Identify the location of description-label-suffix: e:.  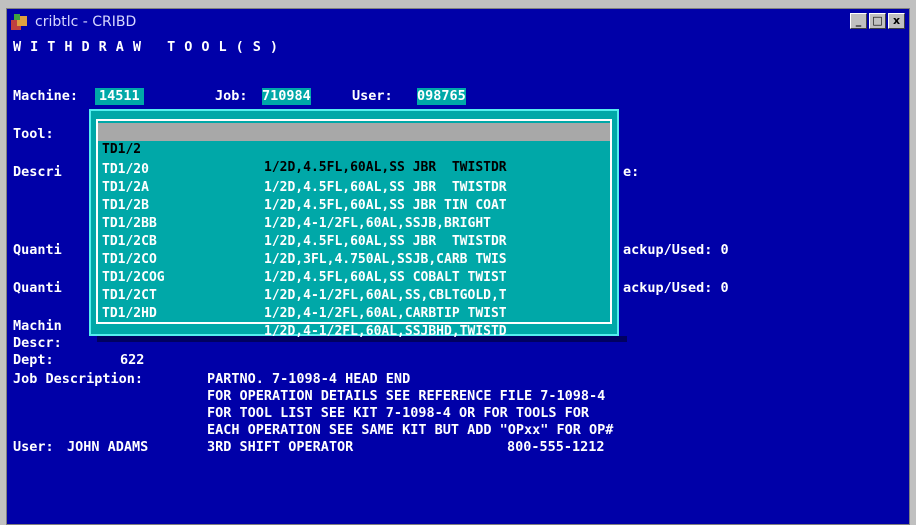
(631, 172).